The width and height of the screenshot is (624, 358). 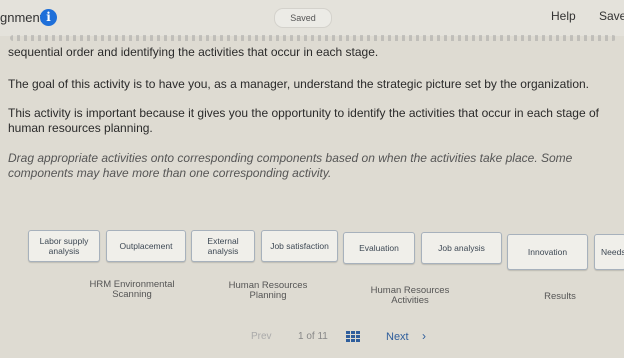 I want to click on target-hrm-environmental-scanning: HRM Environmental Scanning, so click(x=132, y=290).